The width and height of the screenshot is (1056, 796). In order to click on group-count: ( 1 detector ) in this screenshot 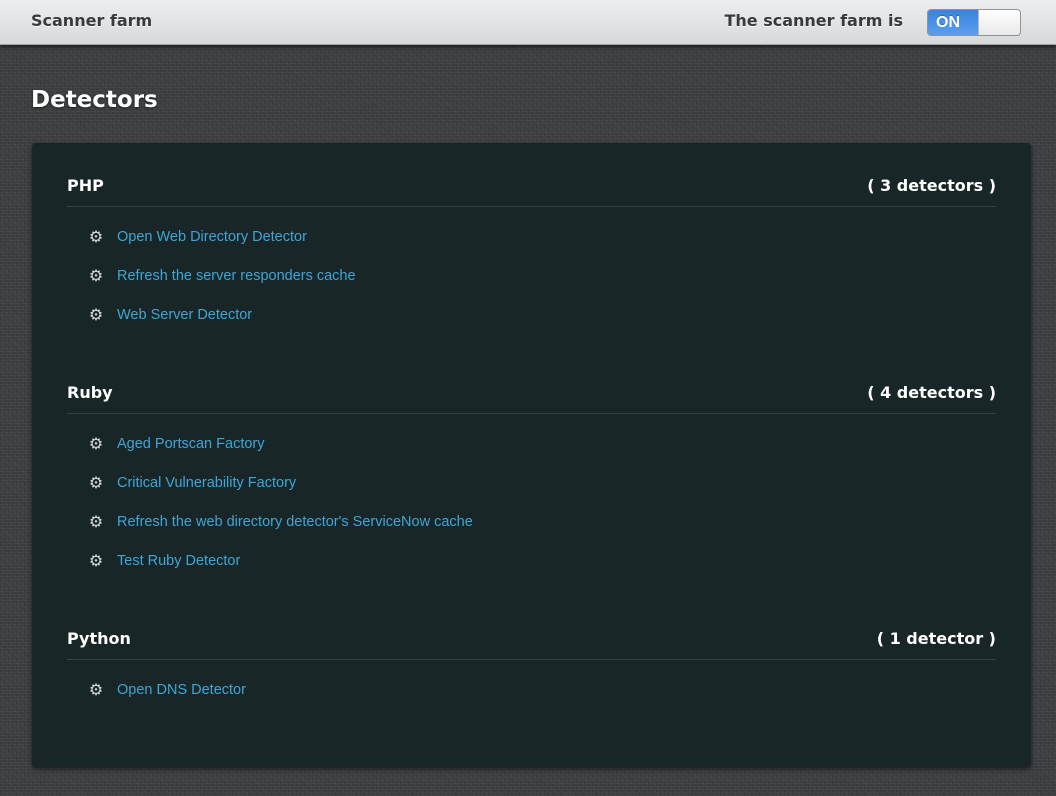, I will do `click(936, 638)`.